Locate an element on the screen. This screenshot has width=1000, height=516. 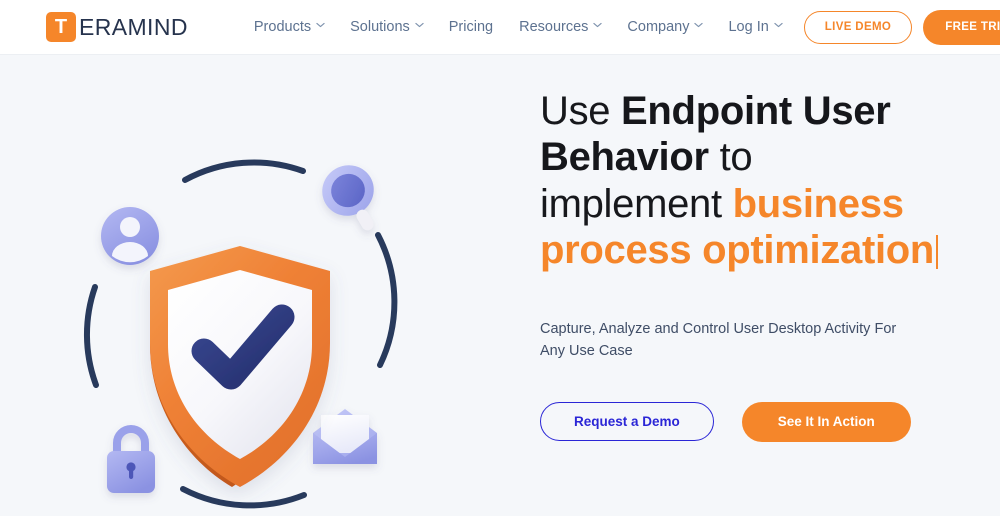
see-it-in-action-button: See It In Action is located at coordinates (826, 421).